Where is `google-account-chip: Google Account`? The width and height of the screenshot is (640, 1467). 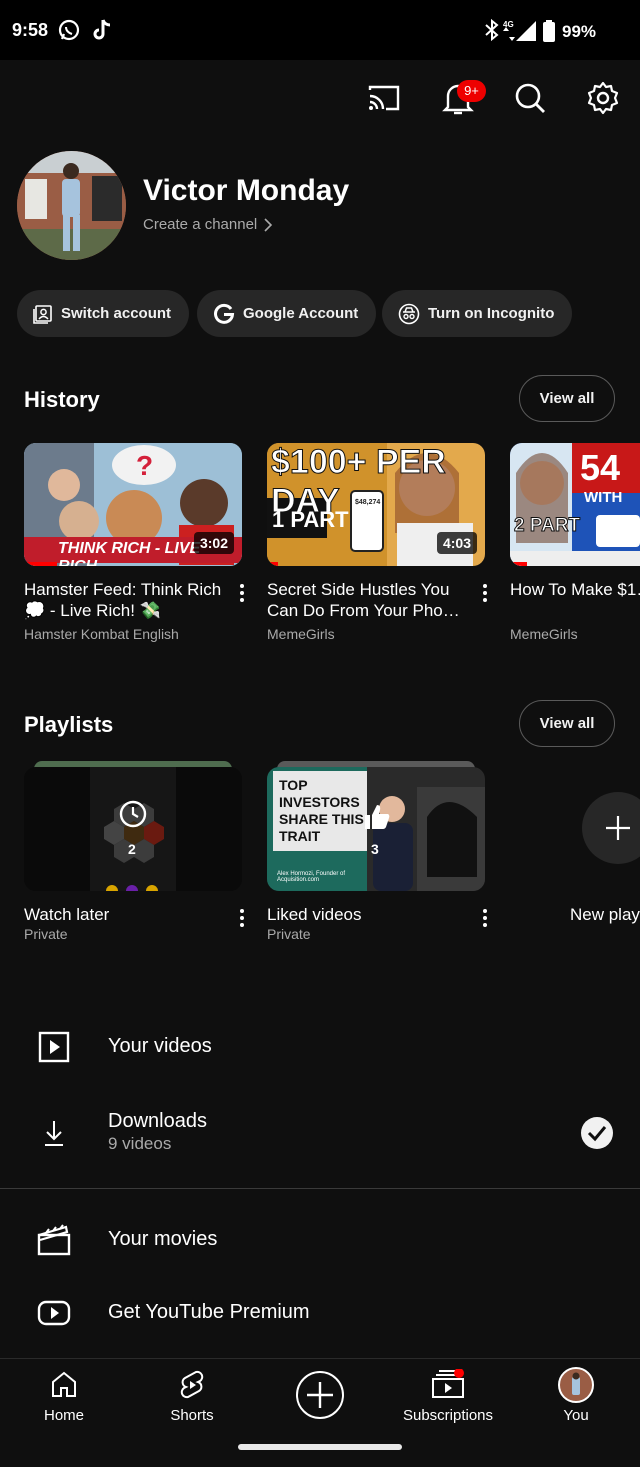
google-account-chip: Google Account is located at coordinates (287, 313).